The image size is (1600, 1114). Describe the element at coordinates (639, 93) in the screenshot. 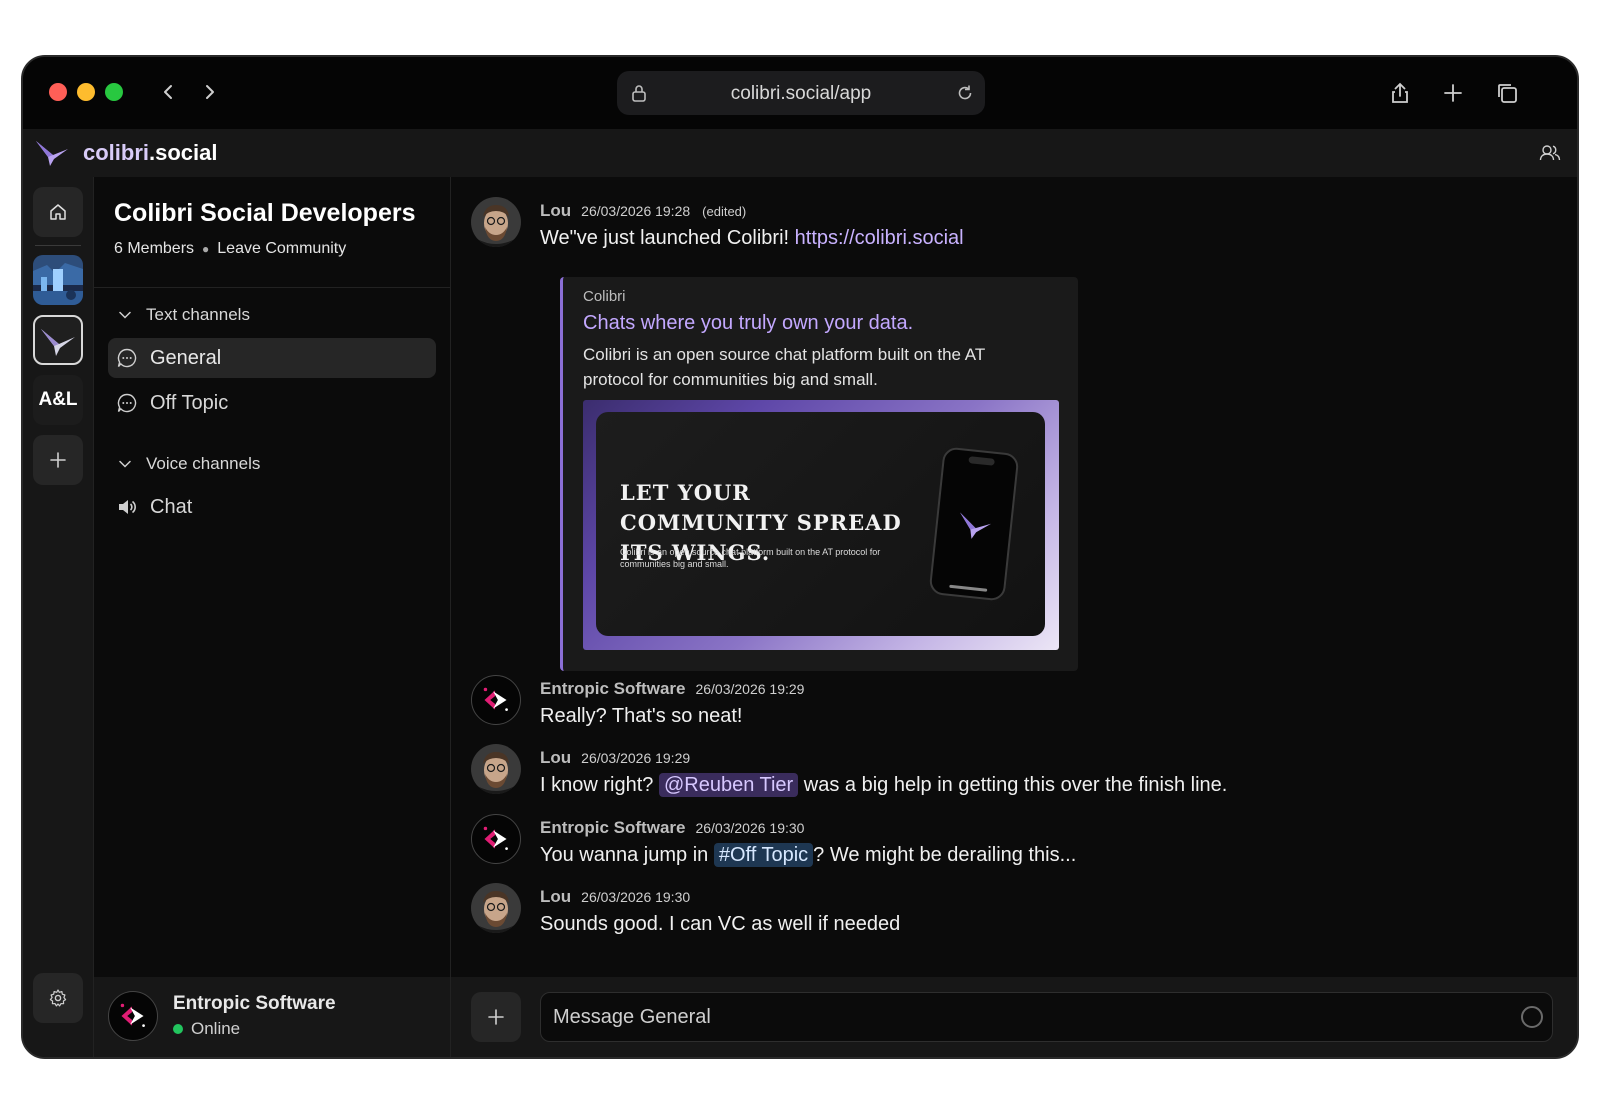

I see `lock-icon` at that location.